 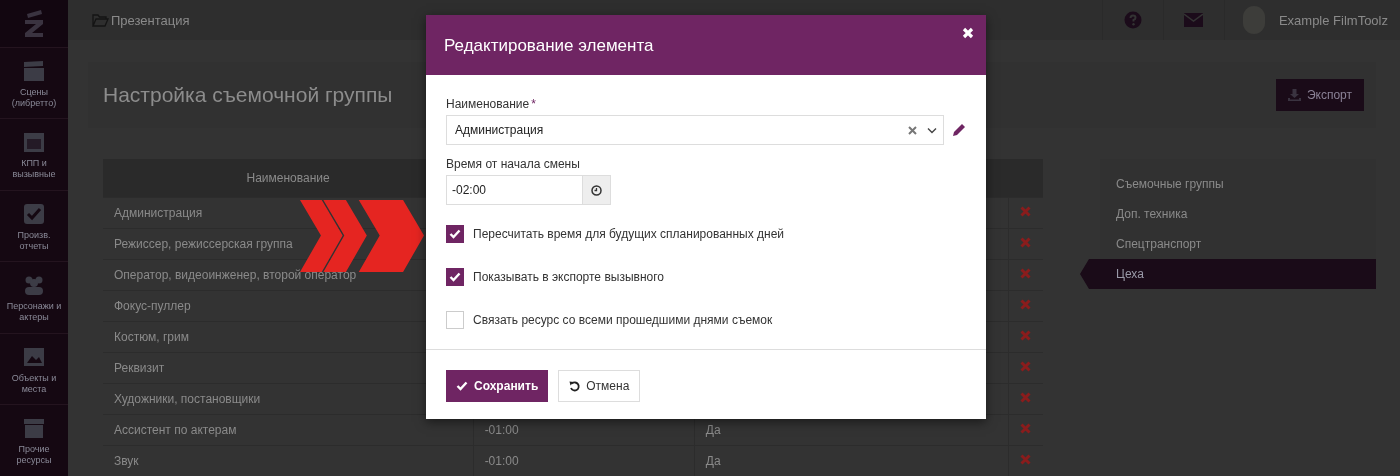 What do you see at coordinates (1238, 184) in the screenshot?
I see `menu-item: Съемочные группы` at bounding box center [1238, 184].